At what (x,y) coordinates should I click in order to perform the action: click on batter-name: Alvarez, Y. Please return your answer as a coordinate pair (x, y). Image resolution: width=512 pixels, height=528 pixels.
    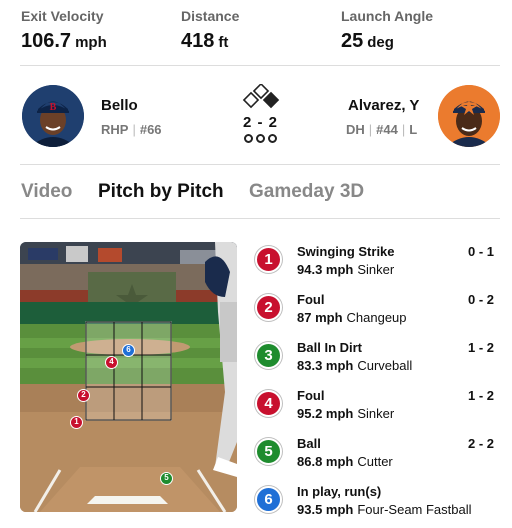
    Looking at the image, I should click on (383, 105).